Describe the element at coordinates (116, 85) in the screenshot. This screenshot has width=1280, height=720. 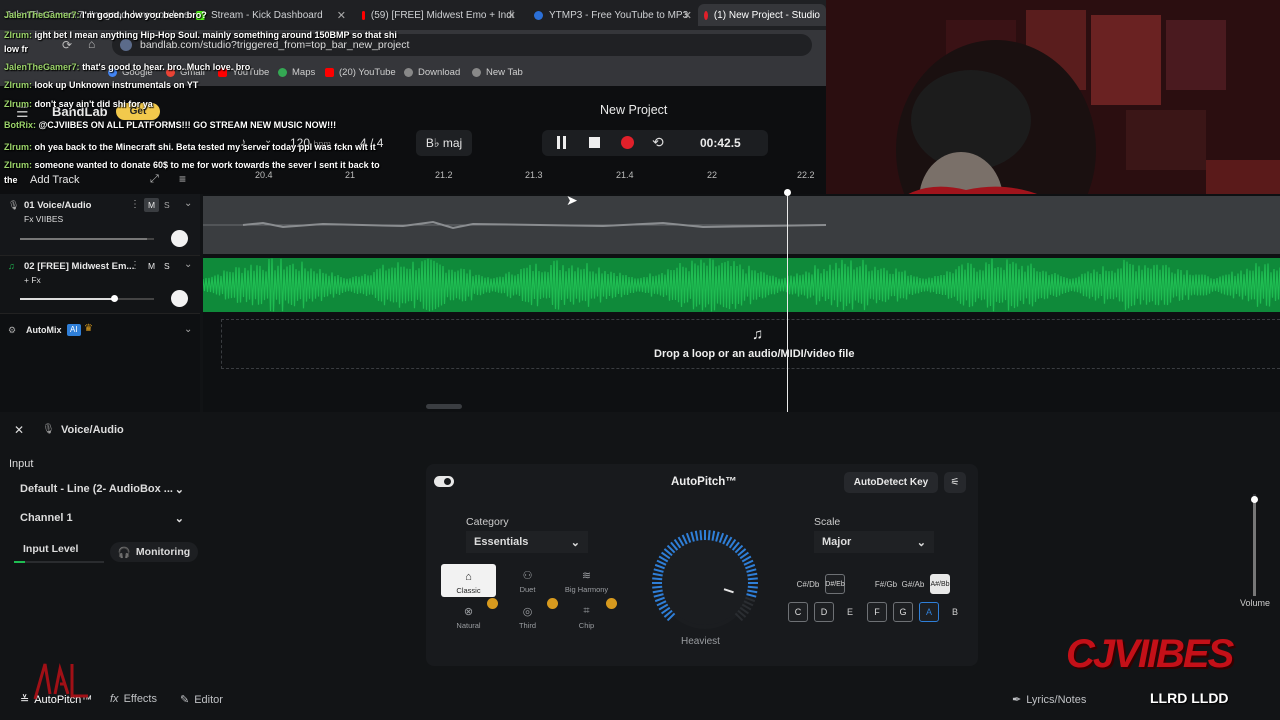
I see `chat-text: look up Unknown instrumentals on YT` at that location.